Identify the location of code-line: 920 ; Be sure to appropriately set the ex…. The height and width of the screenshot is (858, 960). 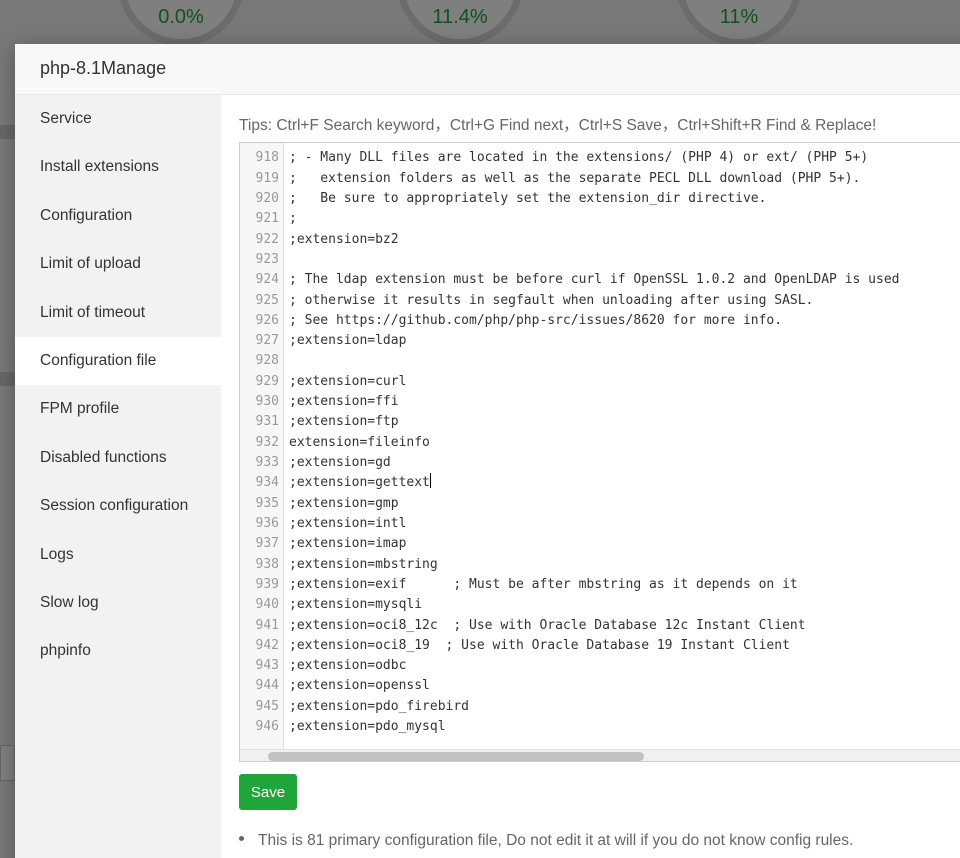
(600, 199).